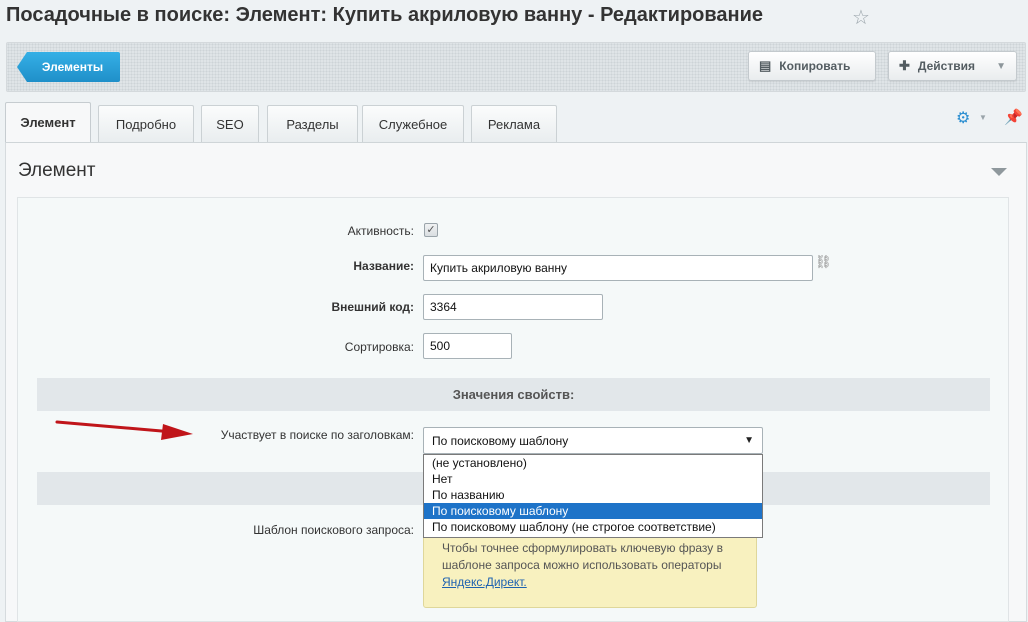  Describe the element at coordinates (904, 65) in the screenshot. I see `plus-icon: ✚` at that location.